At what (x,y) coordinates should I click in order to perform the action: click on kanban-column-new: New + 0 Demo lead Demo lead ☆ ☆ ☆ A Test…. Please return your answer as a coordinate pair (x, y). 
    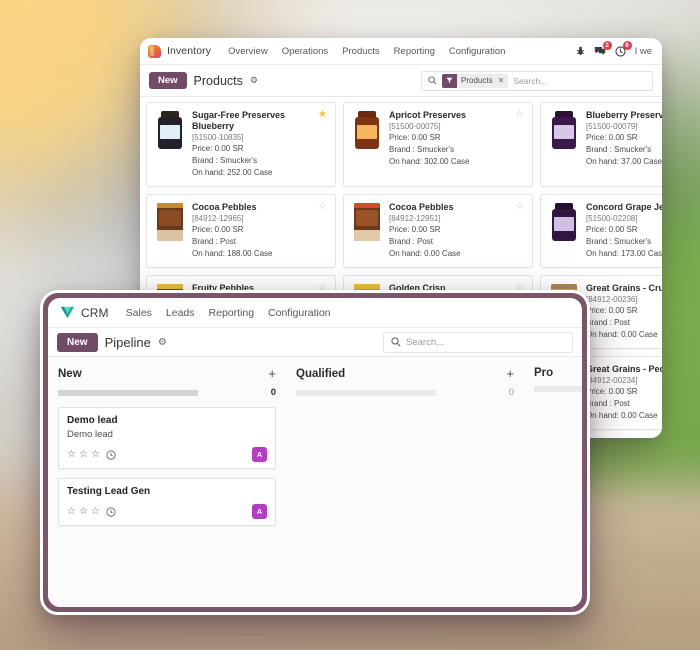
    Looking at the image, I should click on (167, 487).